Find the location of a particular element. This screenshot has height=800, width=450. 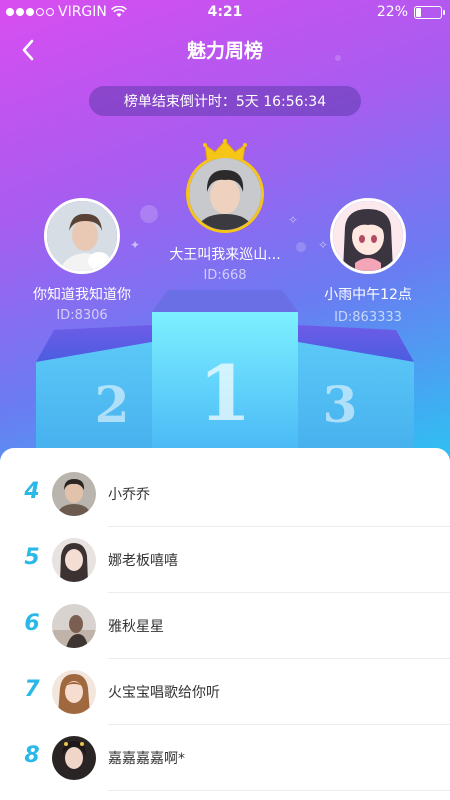

user-name: 娜老板嘻嘻 is located at coordinates (143, 561).